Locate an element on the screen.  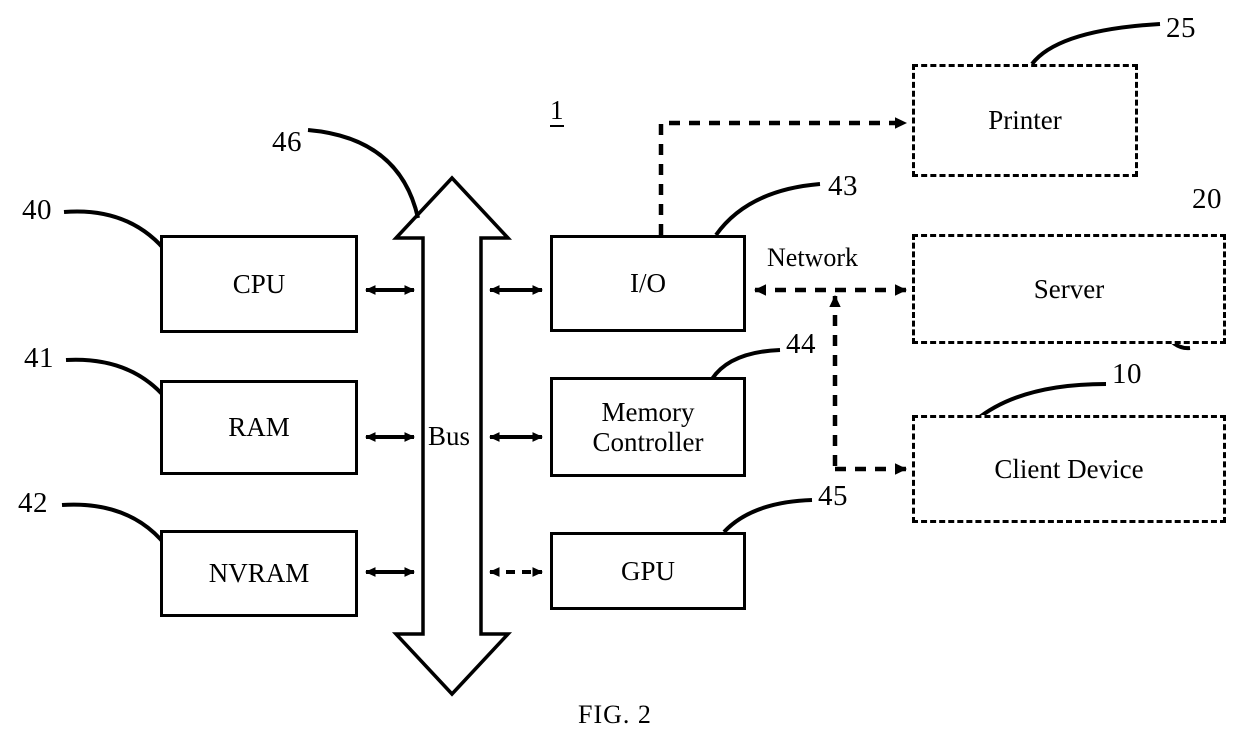
ref-numeral-43: 43 is located at coordinates (843, 186).